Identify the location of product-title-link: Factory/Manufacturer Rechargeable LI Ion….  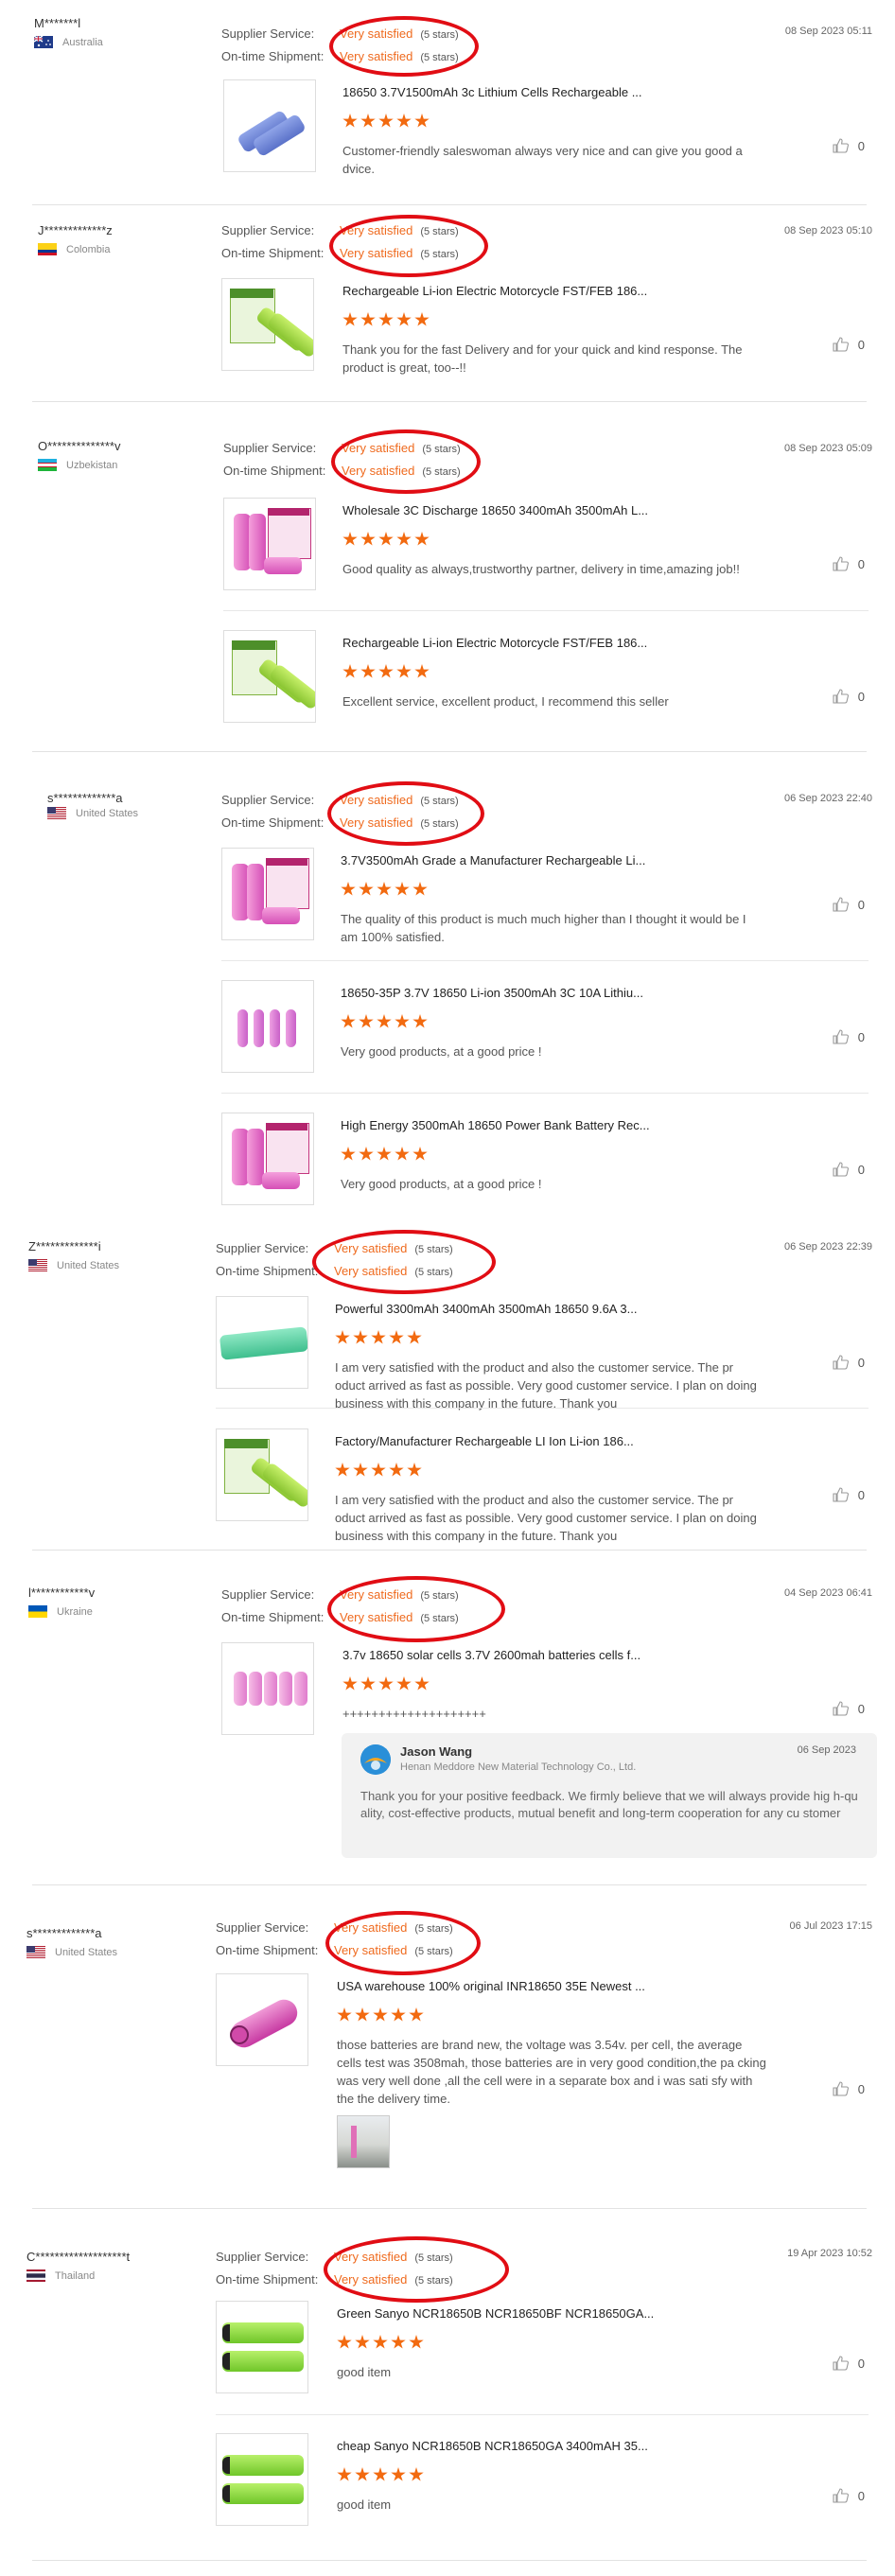
(485, 1441).